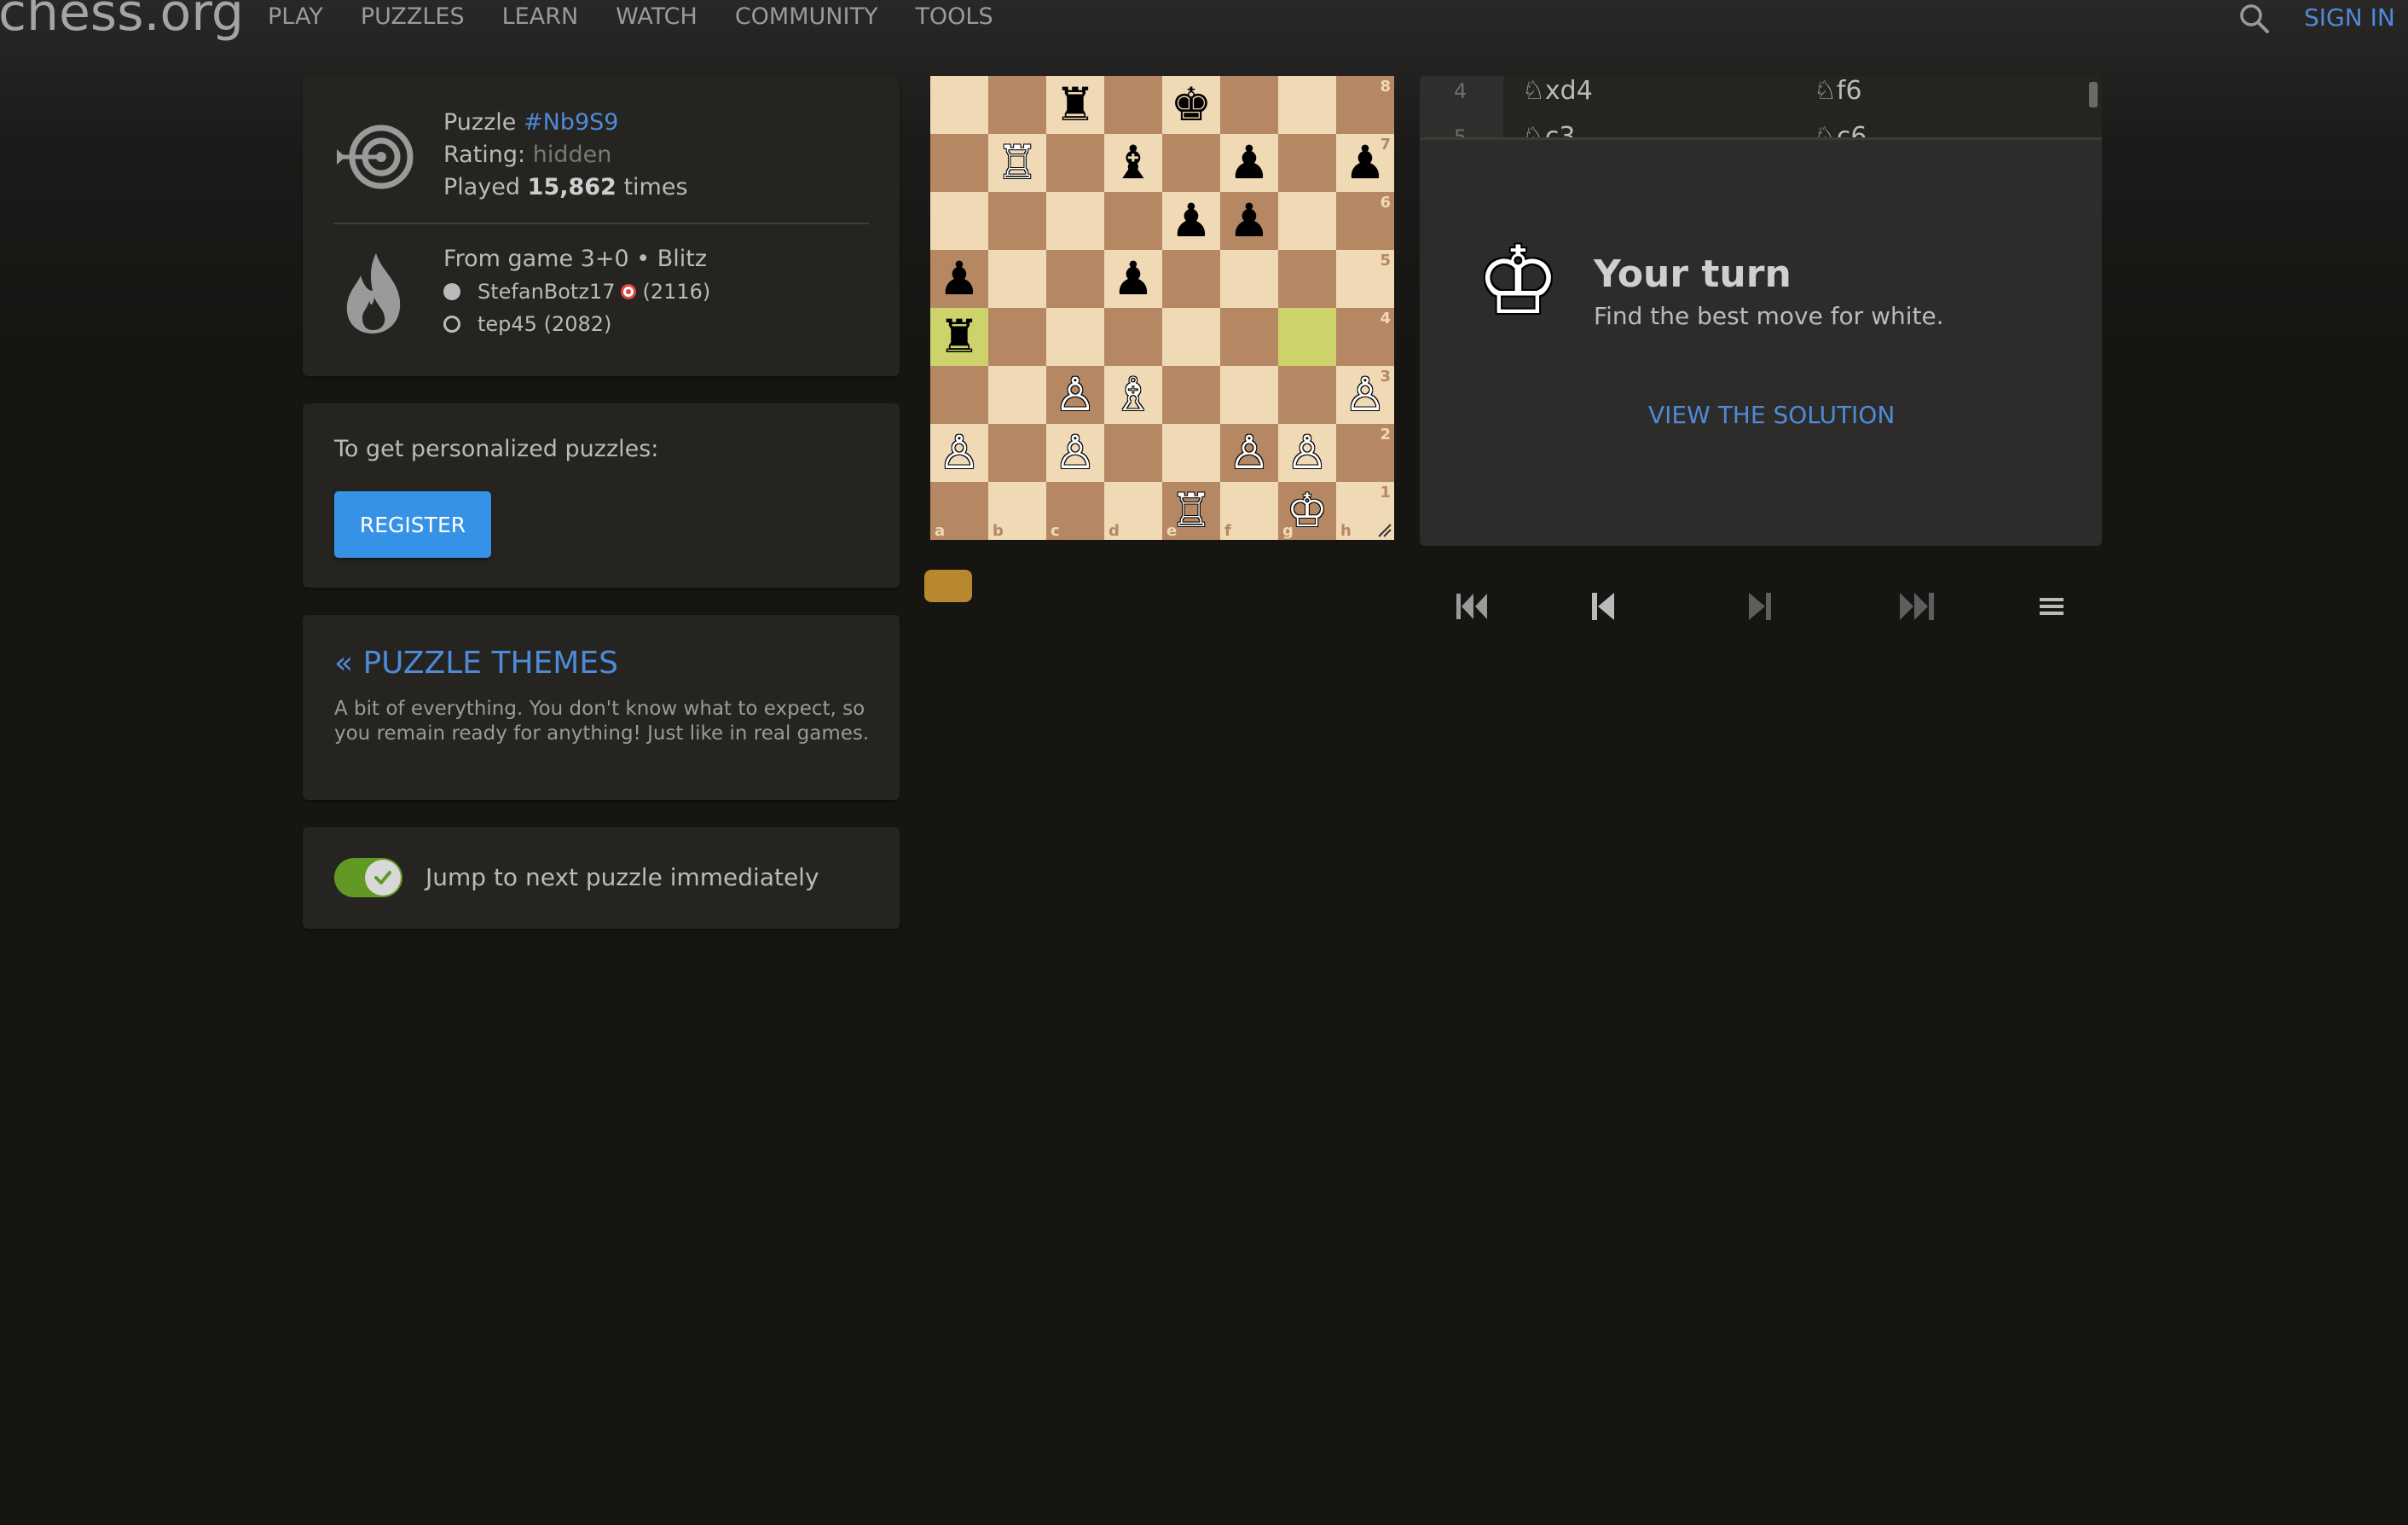 The image size is (2408, 1525). Describe the element at coordinates (1548, 129) in the screenshot. I see `white-move: ♘c3` at that location.